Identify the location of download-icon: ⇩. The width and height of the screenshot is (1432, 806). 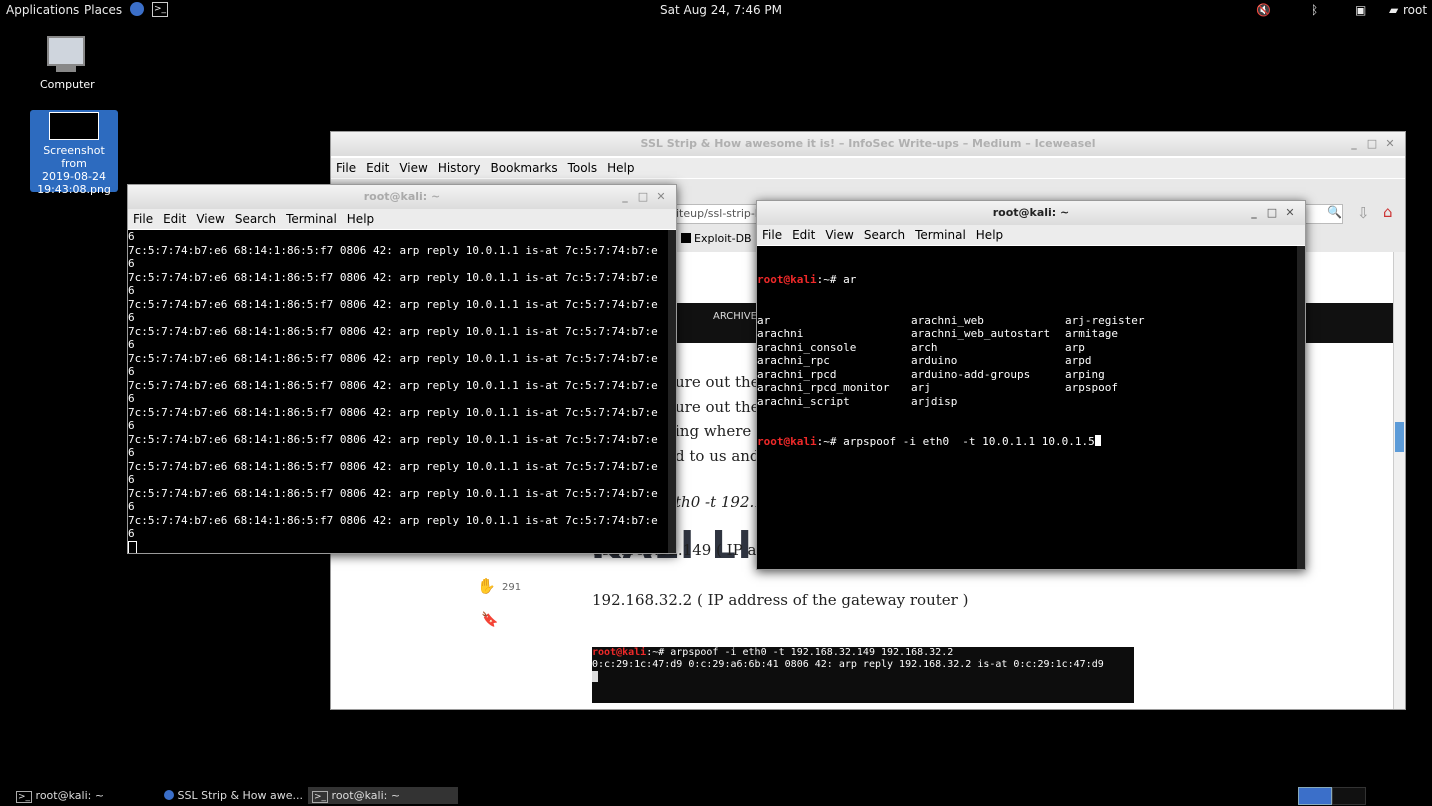
(1363, 213).